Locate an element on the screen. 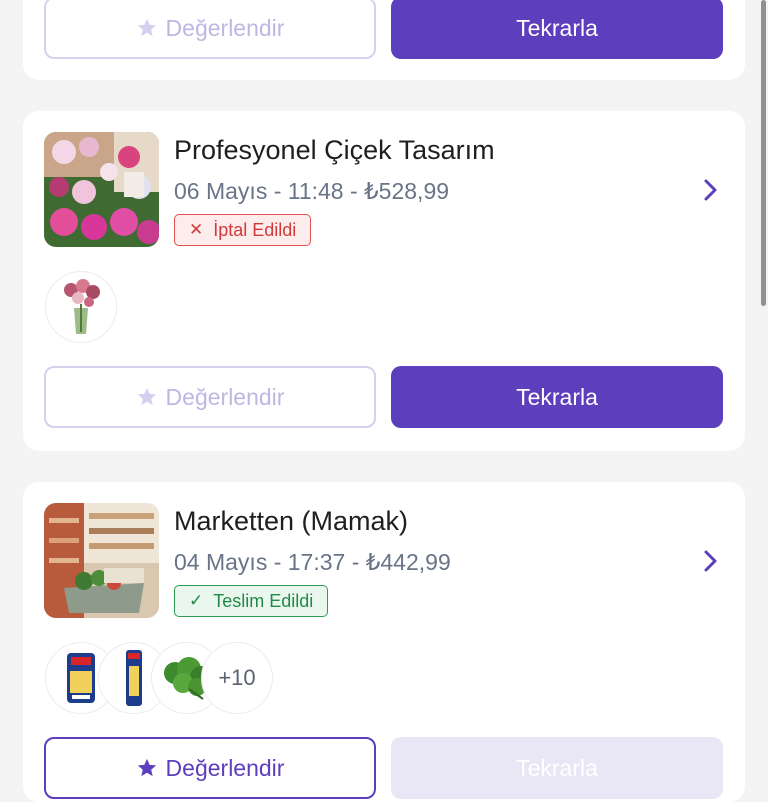  store-name: Profesyonel Çiçek Tasarım is located at coordinates (334, 150).